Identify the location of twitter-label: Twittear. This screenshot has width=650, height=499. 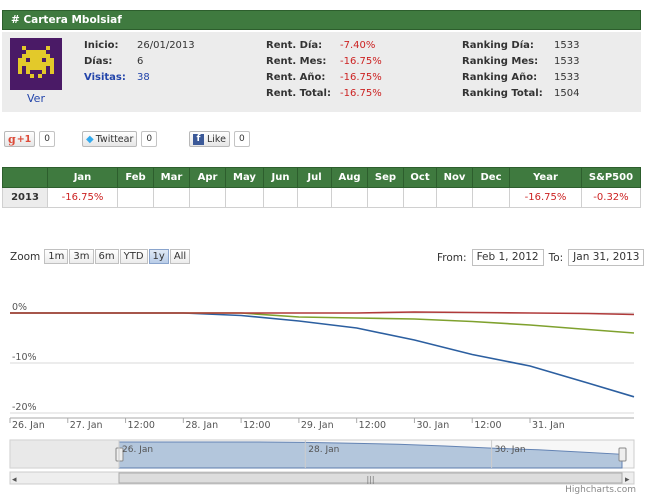
(114, 139).